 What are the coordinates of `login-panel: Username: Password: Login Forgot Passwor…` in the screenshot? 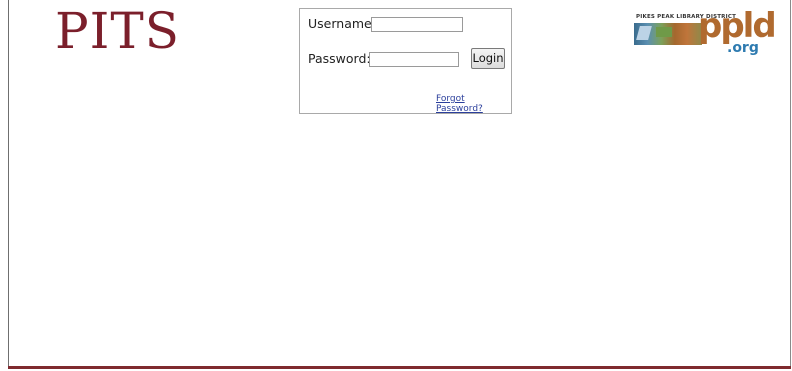 It's located at (405, 61).